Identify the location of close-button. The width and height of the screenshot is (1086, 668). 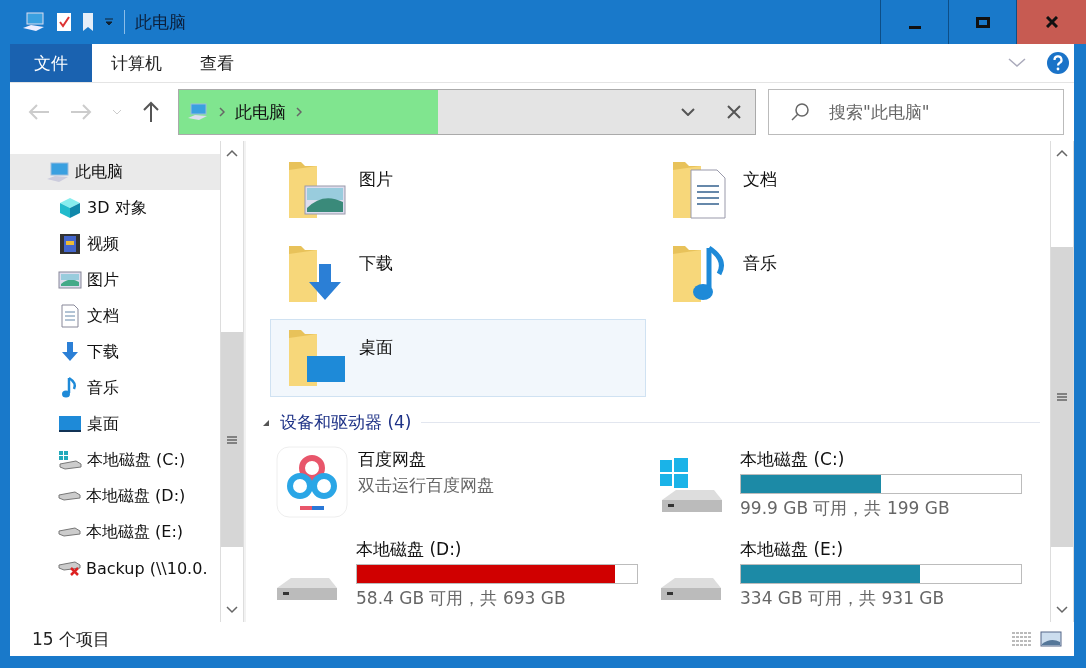
(1051, 22).